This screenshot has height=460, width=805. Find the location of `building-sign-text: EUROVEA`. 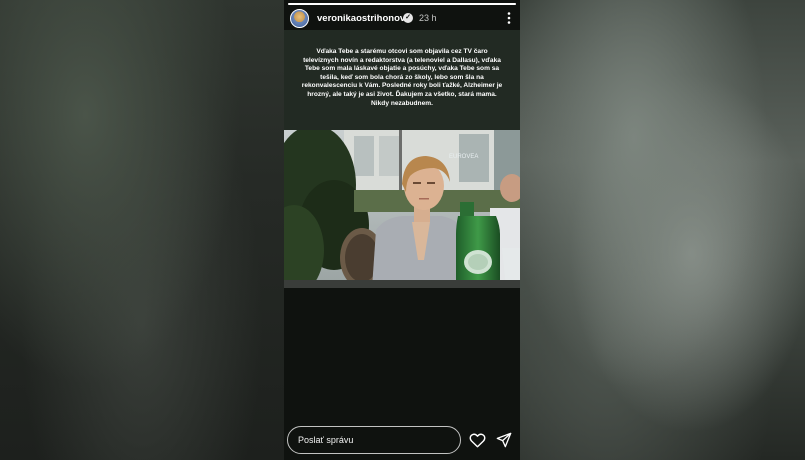

building-sign-text: EUROVEA is located at coordinates (463, 157).